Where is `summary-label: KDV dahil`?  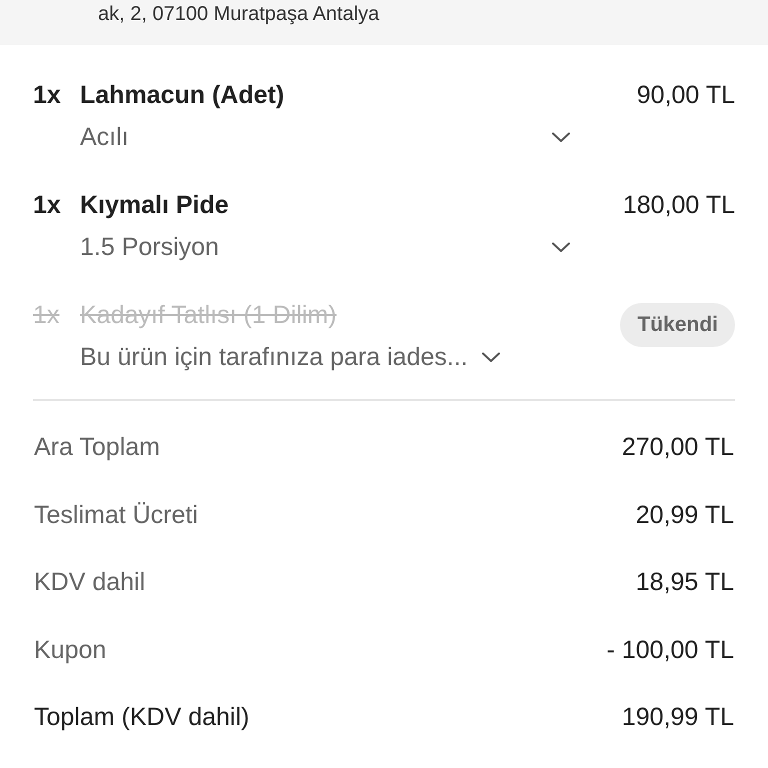
summary-label: KDV dahil is located at coordinates (90, 582).